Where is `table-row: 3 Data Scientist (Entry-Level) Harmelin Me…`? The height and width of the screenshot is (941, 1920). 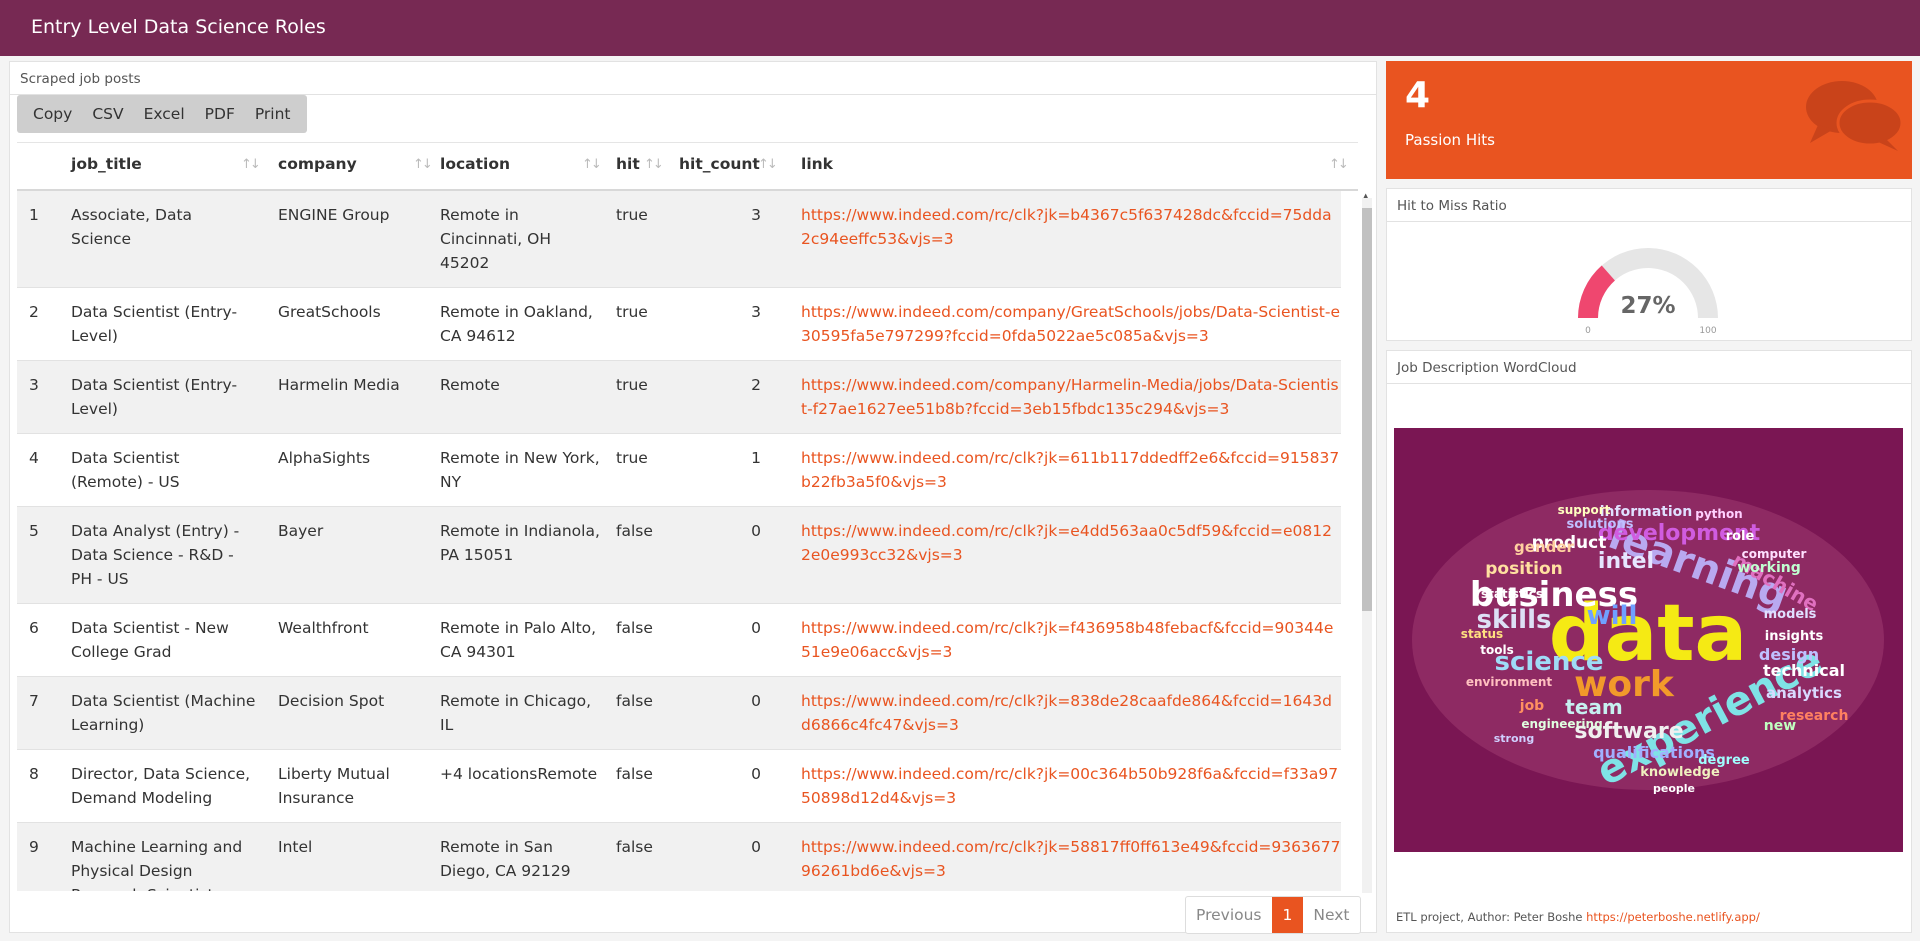 table-row: 3 Data Scientist (Entry-Level) Harmelin Me… is located at coordinates (679, 397).